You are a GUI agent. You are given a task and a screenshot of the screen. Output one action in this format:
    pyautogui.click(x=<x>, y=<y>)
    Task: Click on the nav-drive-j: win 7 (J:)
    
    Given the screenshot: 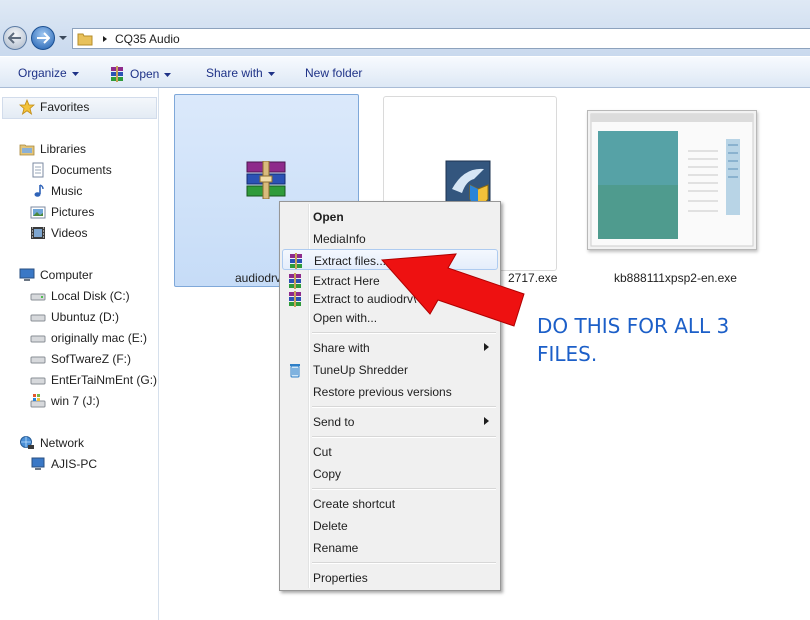 What is the action you would take?
    pyautogui.click(x=65, y=401)
    